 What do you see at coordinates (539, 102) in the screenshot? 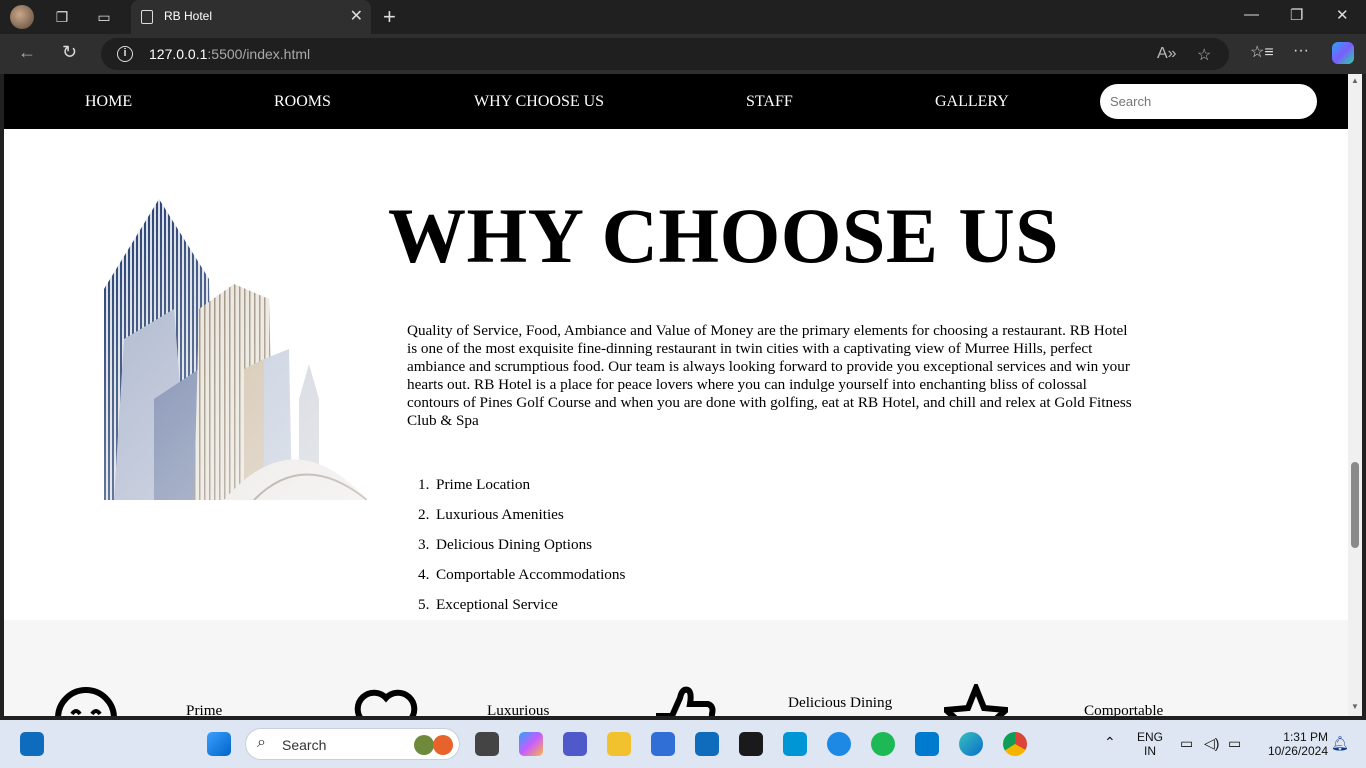
I see `nav-why-choose-us: WHY CHOOSE US` at bounding box center [539, 102].